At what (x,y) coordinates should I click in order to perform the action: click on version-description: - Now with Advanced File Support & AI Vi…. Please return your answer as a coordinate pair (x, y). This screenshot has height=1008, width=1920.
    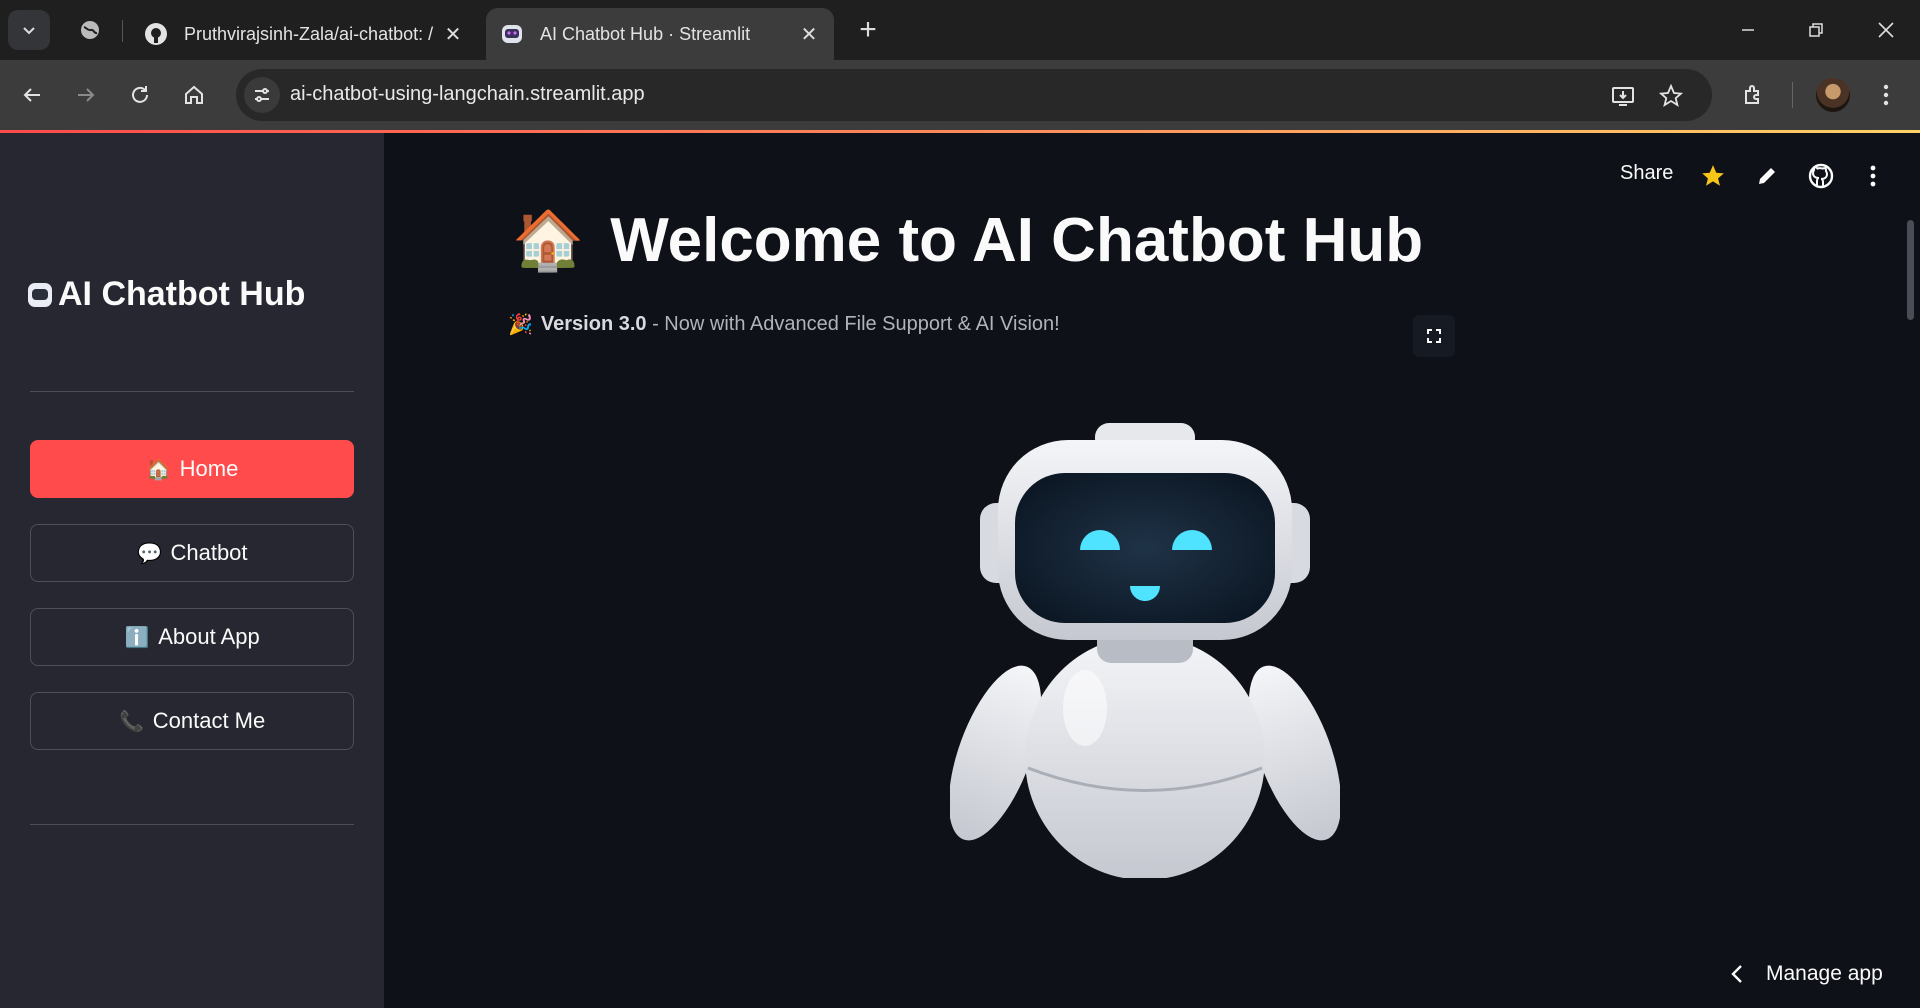
    Looking at the image, I should click on (853, 324).